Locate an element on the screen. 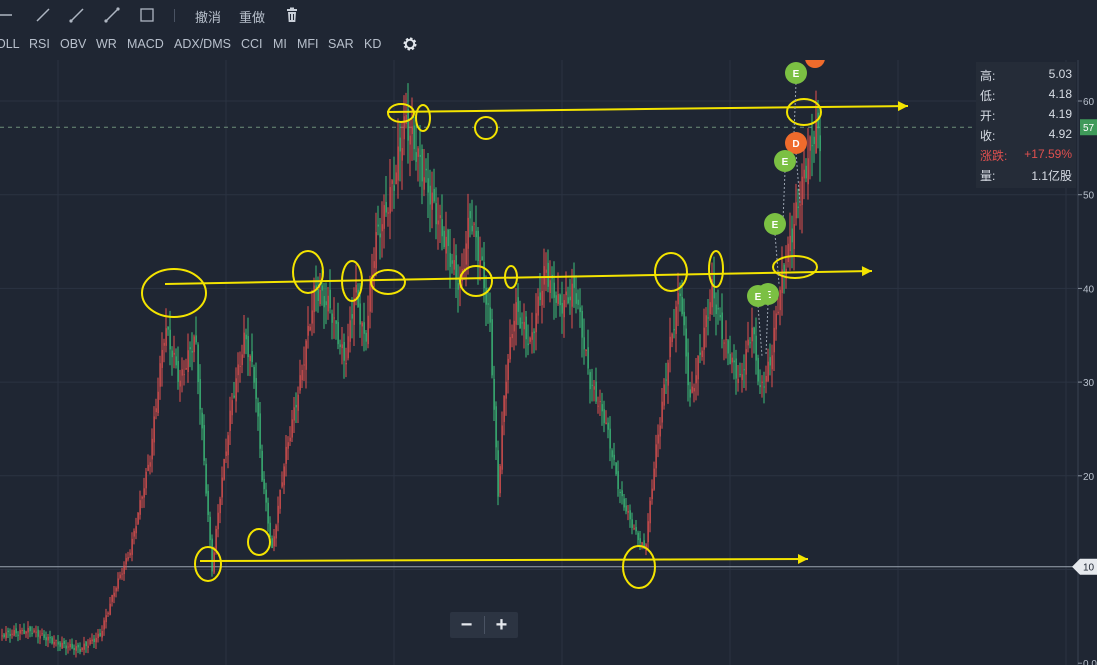  horizontal-line-tool-icon is located at coordinates (7, 15).